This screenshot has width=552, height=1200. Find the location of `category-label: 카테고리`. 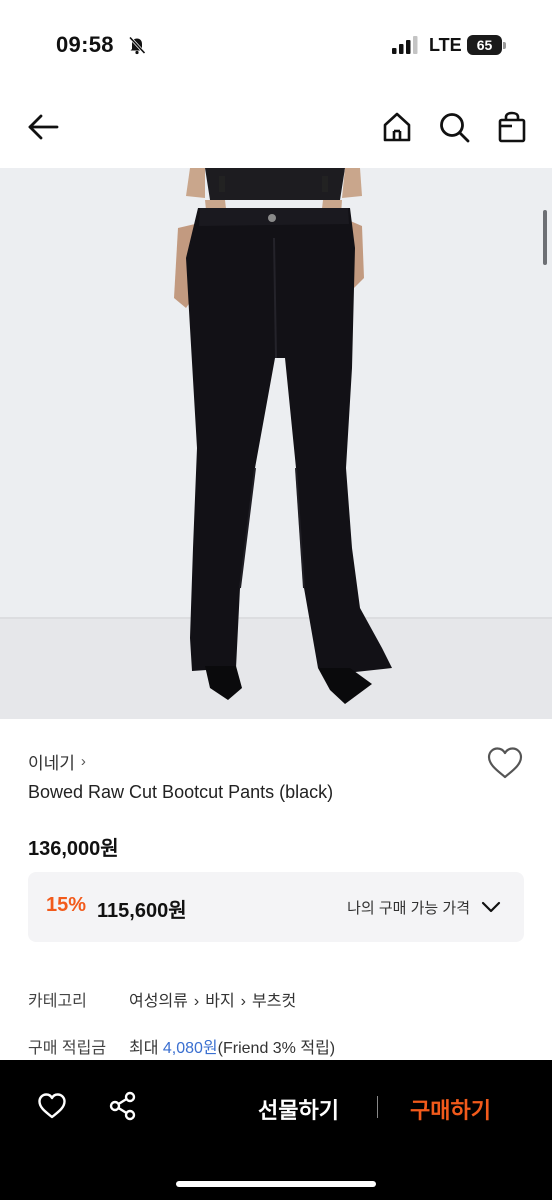

category-label: 카테고리 is located at coordinates (57, 1001).